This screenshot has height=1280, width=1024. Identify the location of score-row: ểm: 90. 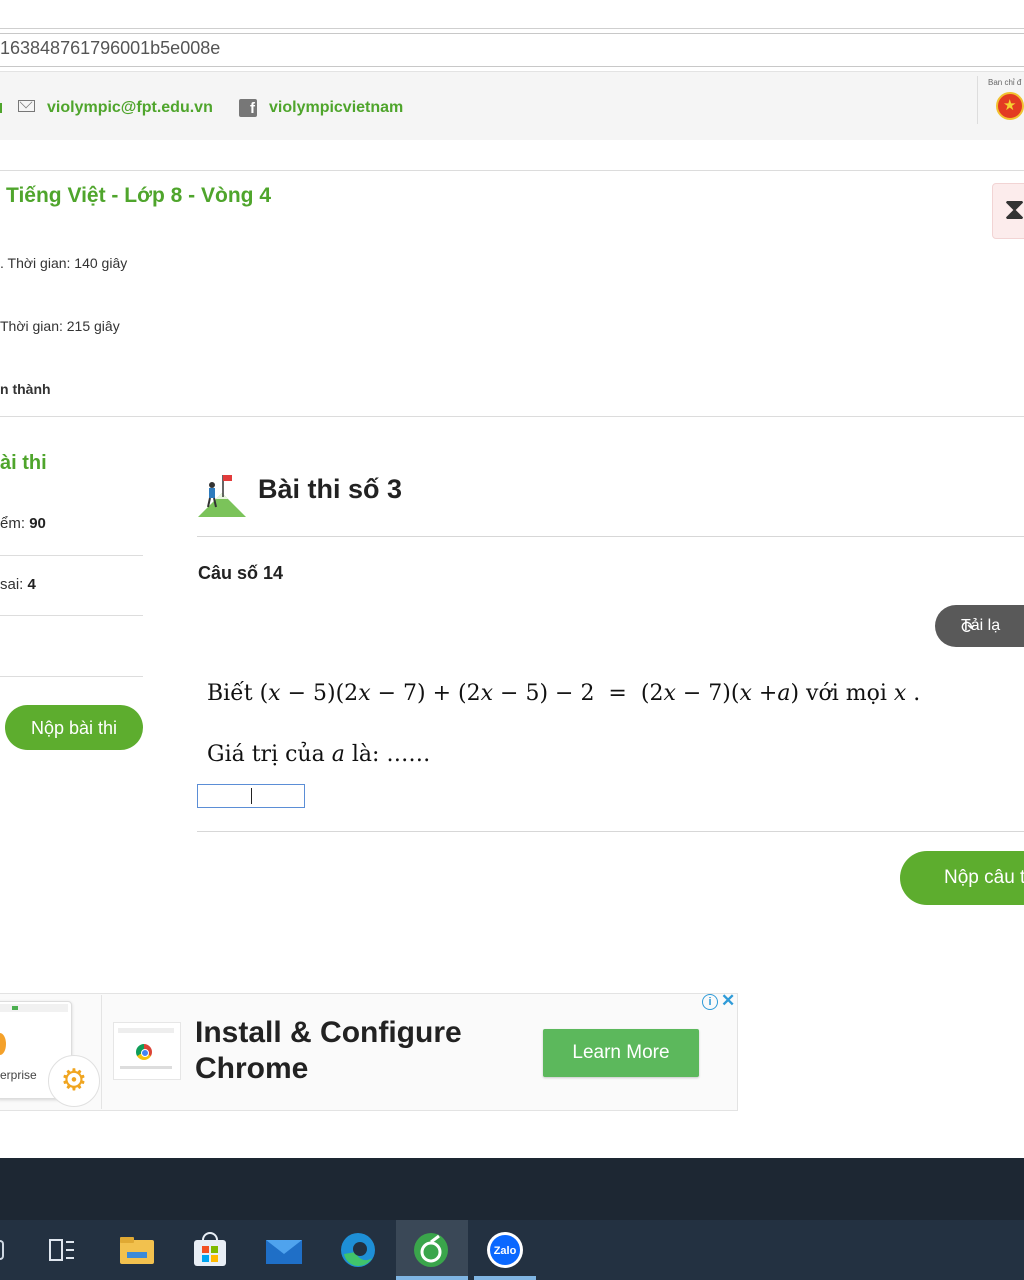
(23, 523).